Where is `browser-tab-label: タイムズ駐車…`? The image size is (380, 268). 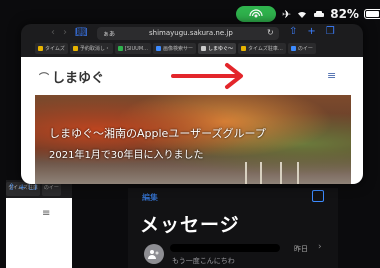 browser-tab-label: タイムズ駐車… is located at coordinates (265, 49).